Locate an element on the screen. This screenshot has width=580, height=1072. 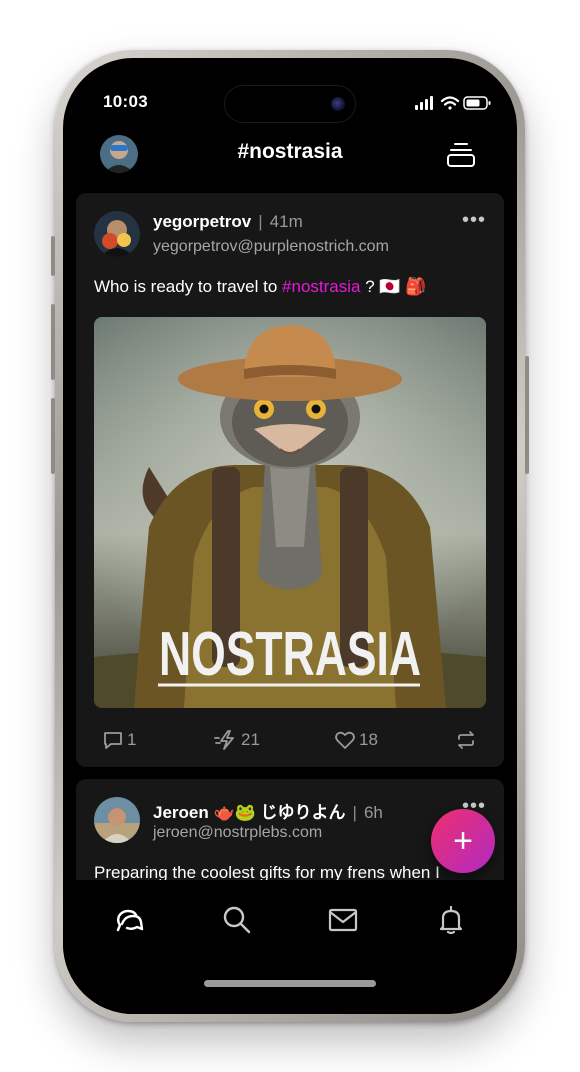
image-caption: NOSTRASIA is located at coordinates (290, 654).